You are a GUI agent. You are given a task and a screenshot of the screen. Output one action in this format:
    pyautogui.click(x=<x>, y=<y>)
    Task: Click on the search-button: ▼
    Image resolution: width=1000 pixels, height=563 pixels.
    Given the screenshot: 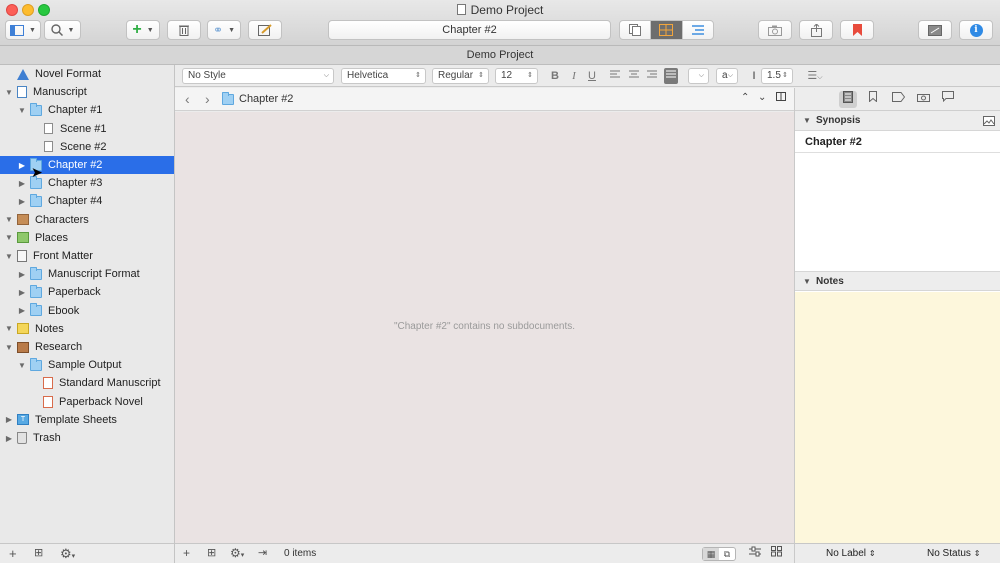 What is the action you would take?
    pyautogui.click(x=62, y=30)
    